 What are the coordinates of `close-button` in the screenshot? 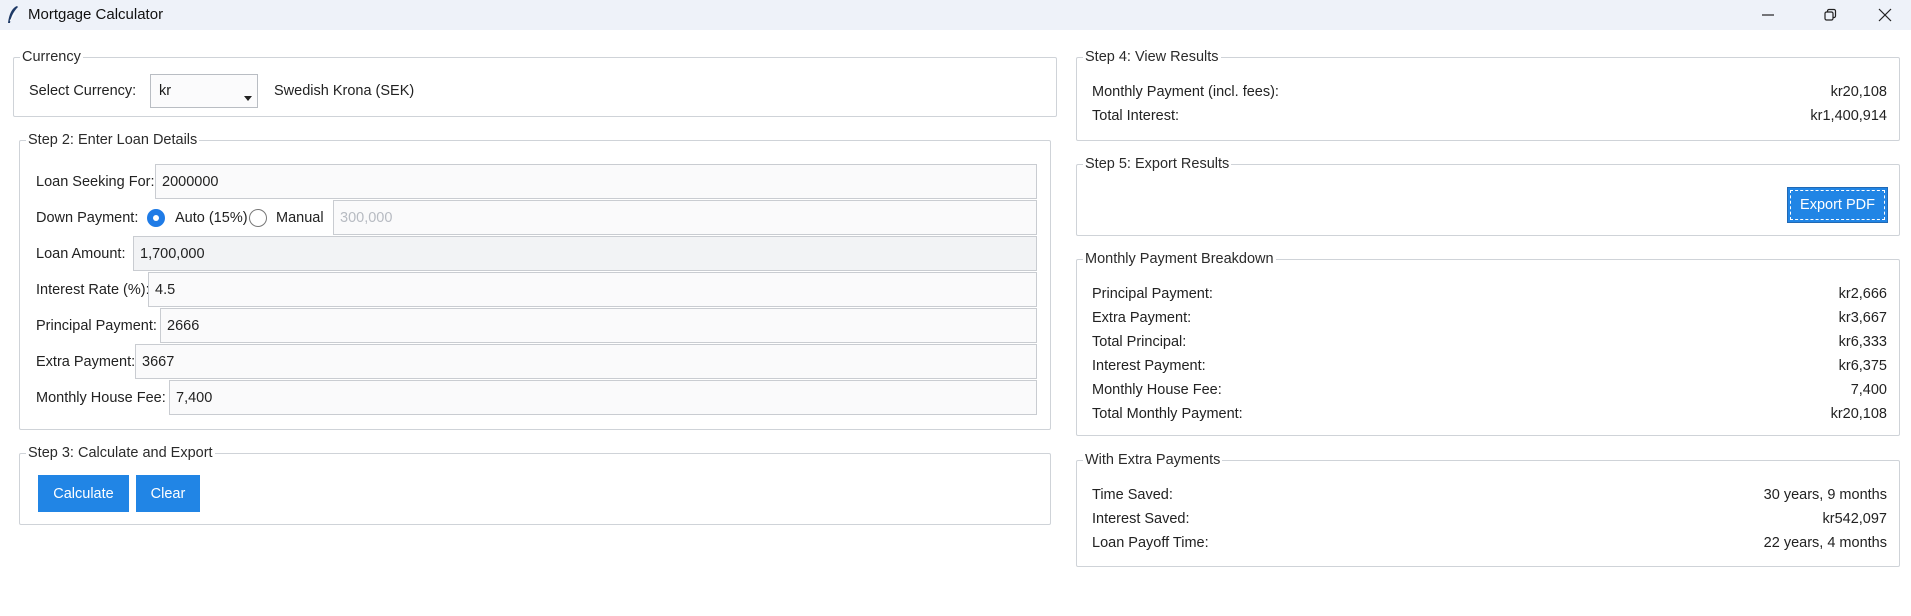 It's located at (1884, 15).